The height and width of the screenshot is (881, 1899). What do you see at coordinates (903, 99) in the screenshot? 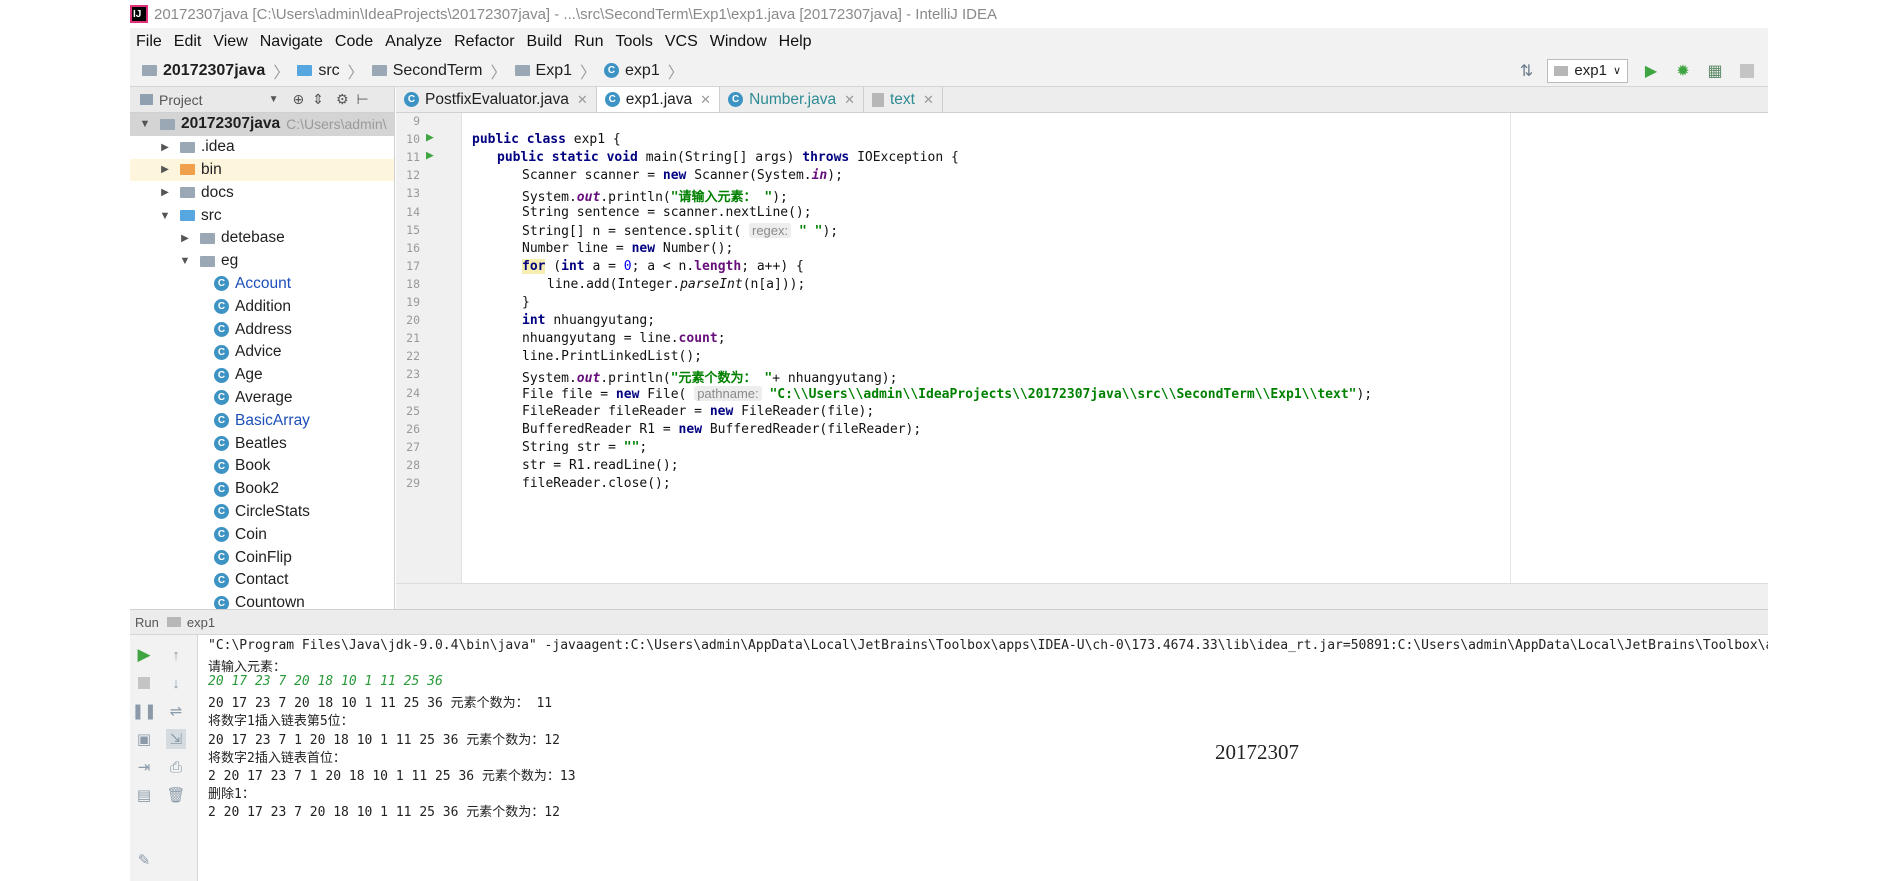
I see `tab-text: text ✕` at bounding box center [903, 99].